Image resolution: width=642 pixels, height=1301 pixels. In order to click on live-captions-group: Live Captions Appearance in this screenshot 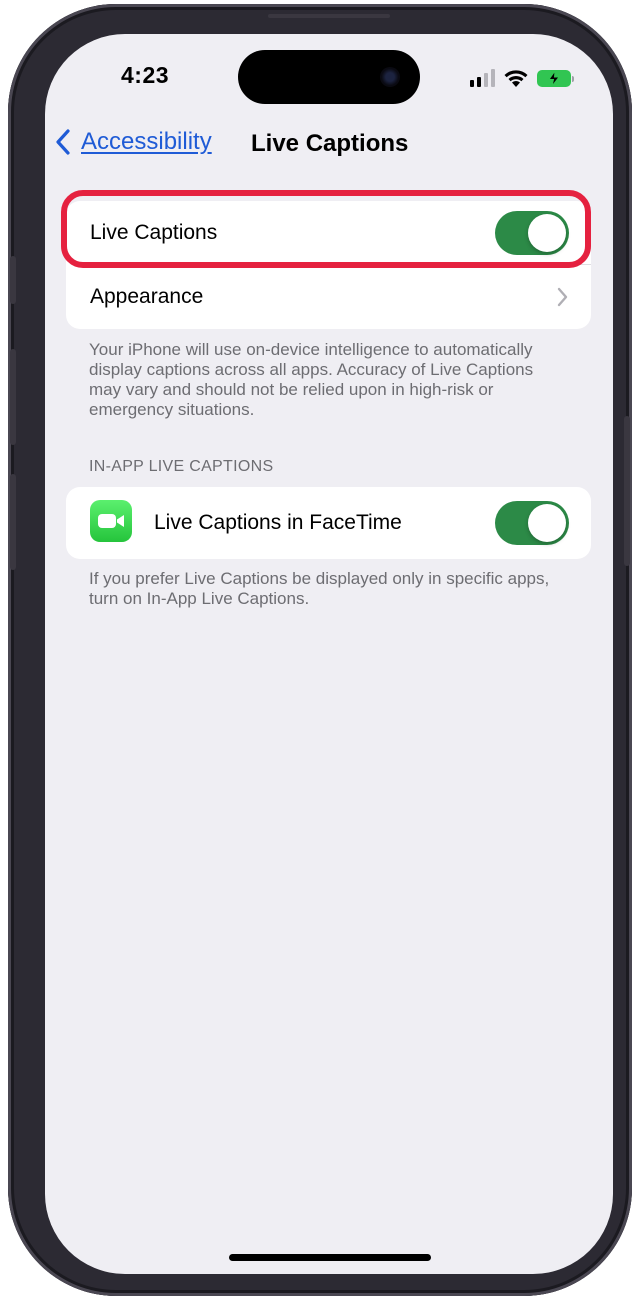, I will do `click(328, 265)`.